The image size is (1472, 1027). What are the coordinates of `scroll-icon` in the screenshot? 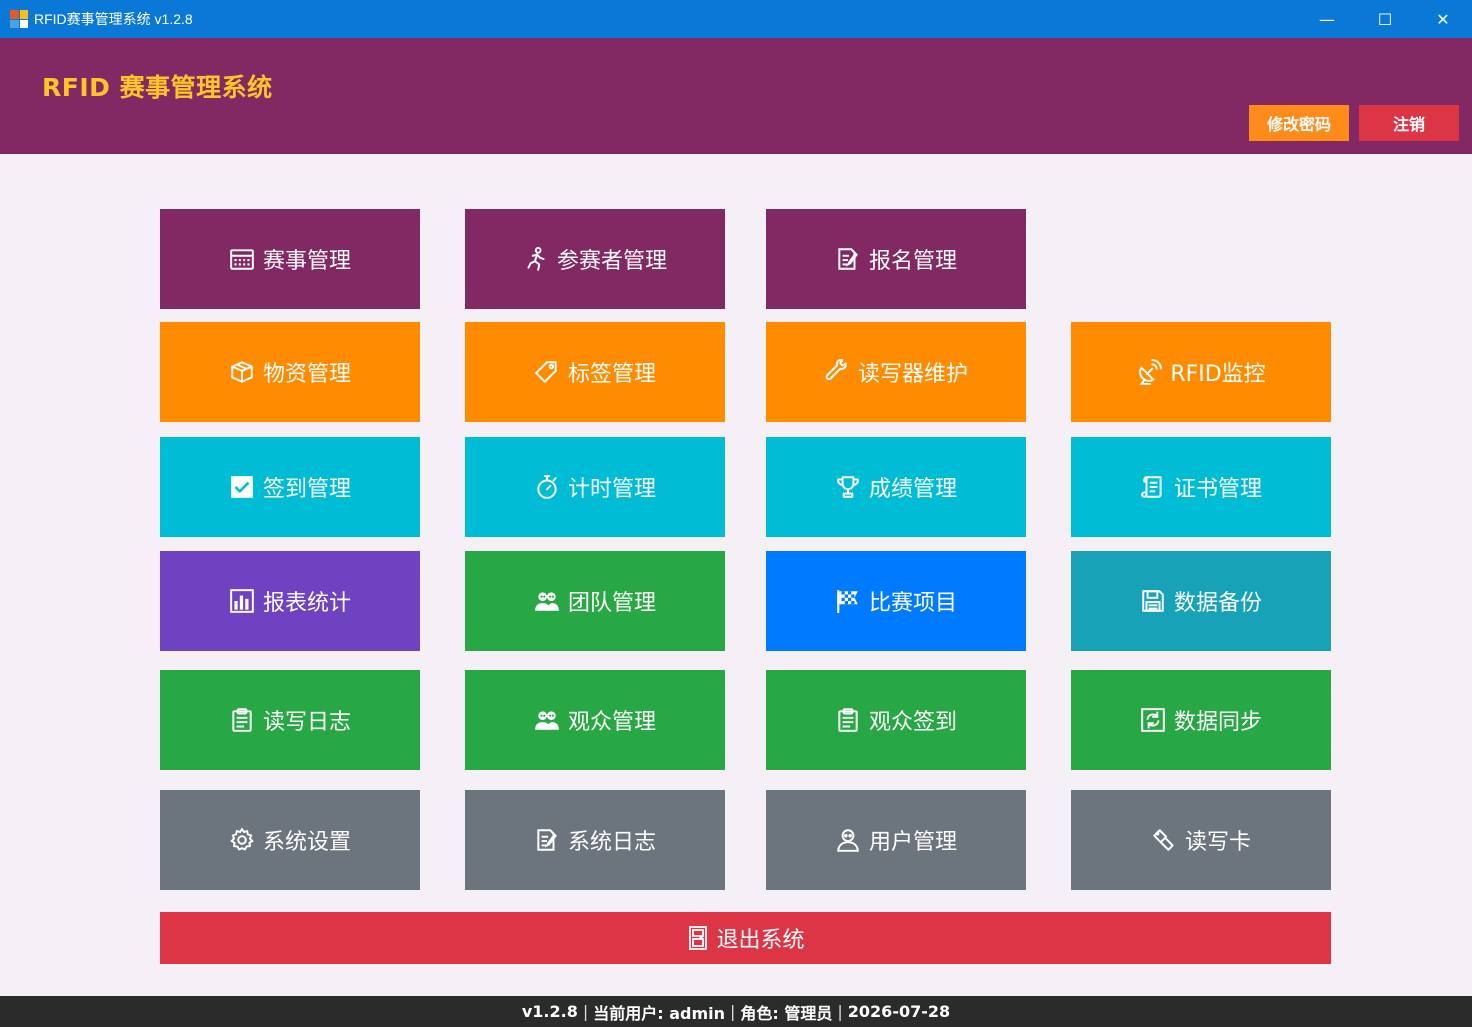 It's located at (1151, 487).